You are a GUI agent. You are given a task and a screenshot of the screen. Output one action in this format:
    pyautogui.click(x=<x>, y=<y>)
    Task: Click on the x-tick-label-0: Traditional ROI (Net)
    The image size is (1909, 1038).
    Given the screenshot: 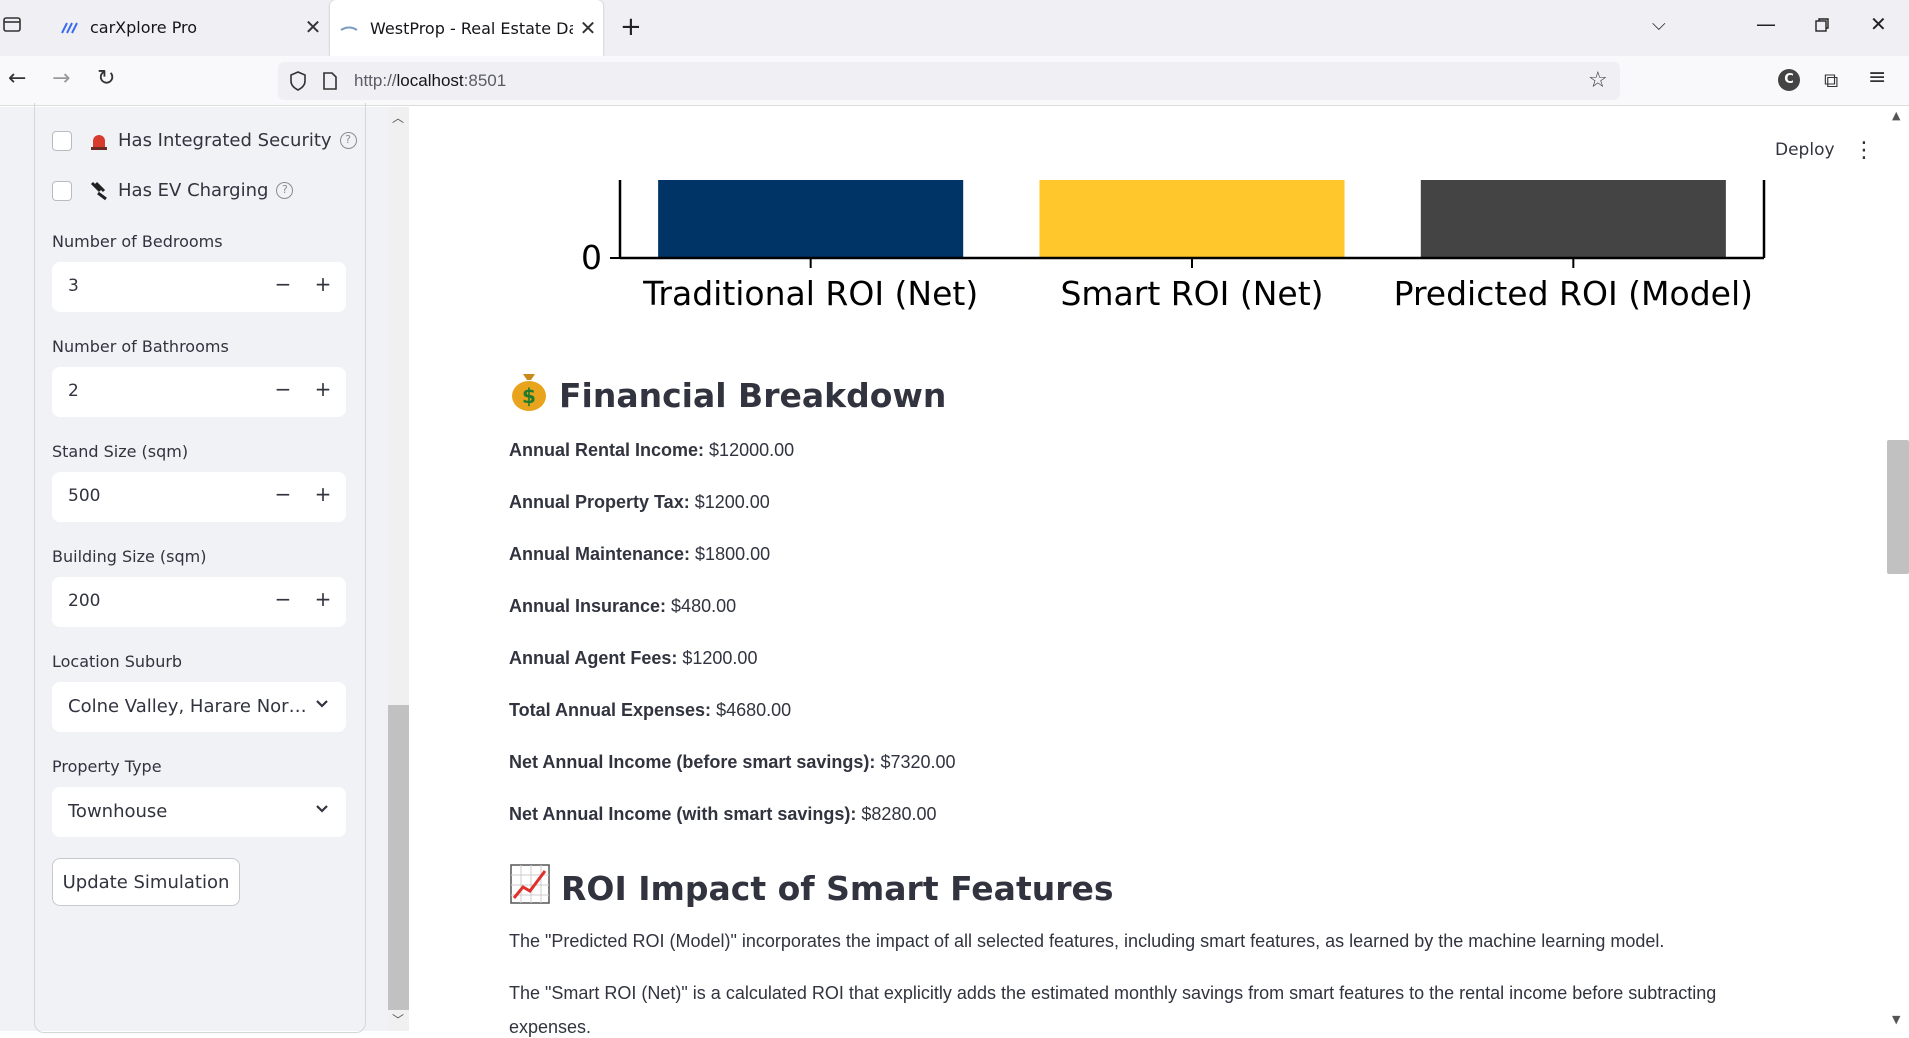 What is the action you would take?
    pyautogui.click(x=810, y=293)
    